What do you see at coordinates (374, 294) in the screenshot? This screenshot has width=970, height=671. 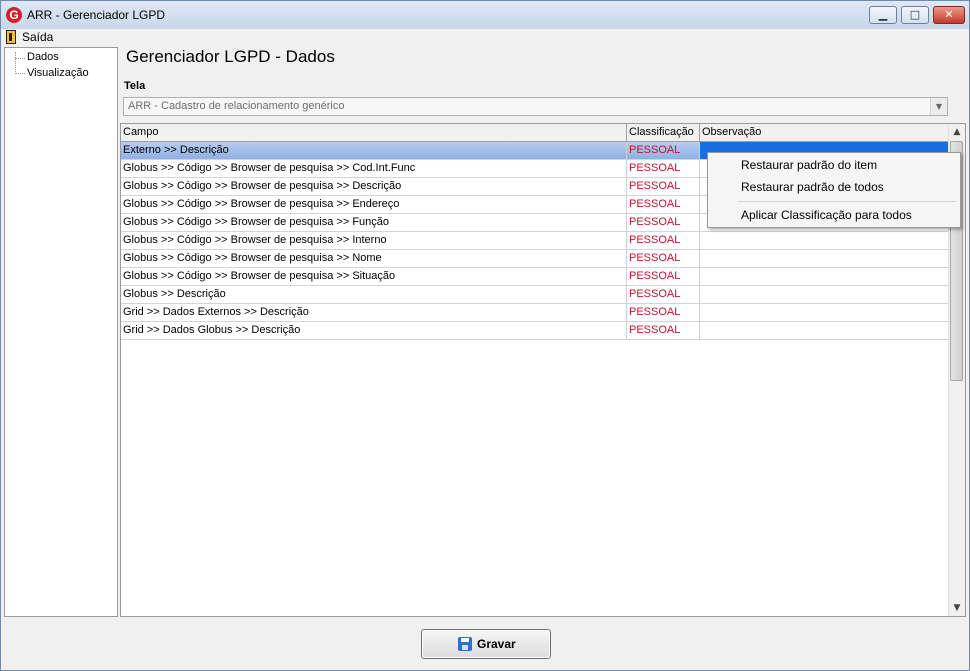 I see `cell-campo: Globus >> Descrição` at bounding box center [374, 294].